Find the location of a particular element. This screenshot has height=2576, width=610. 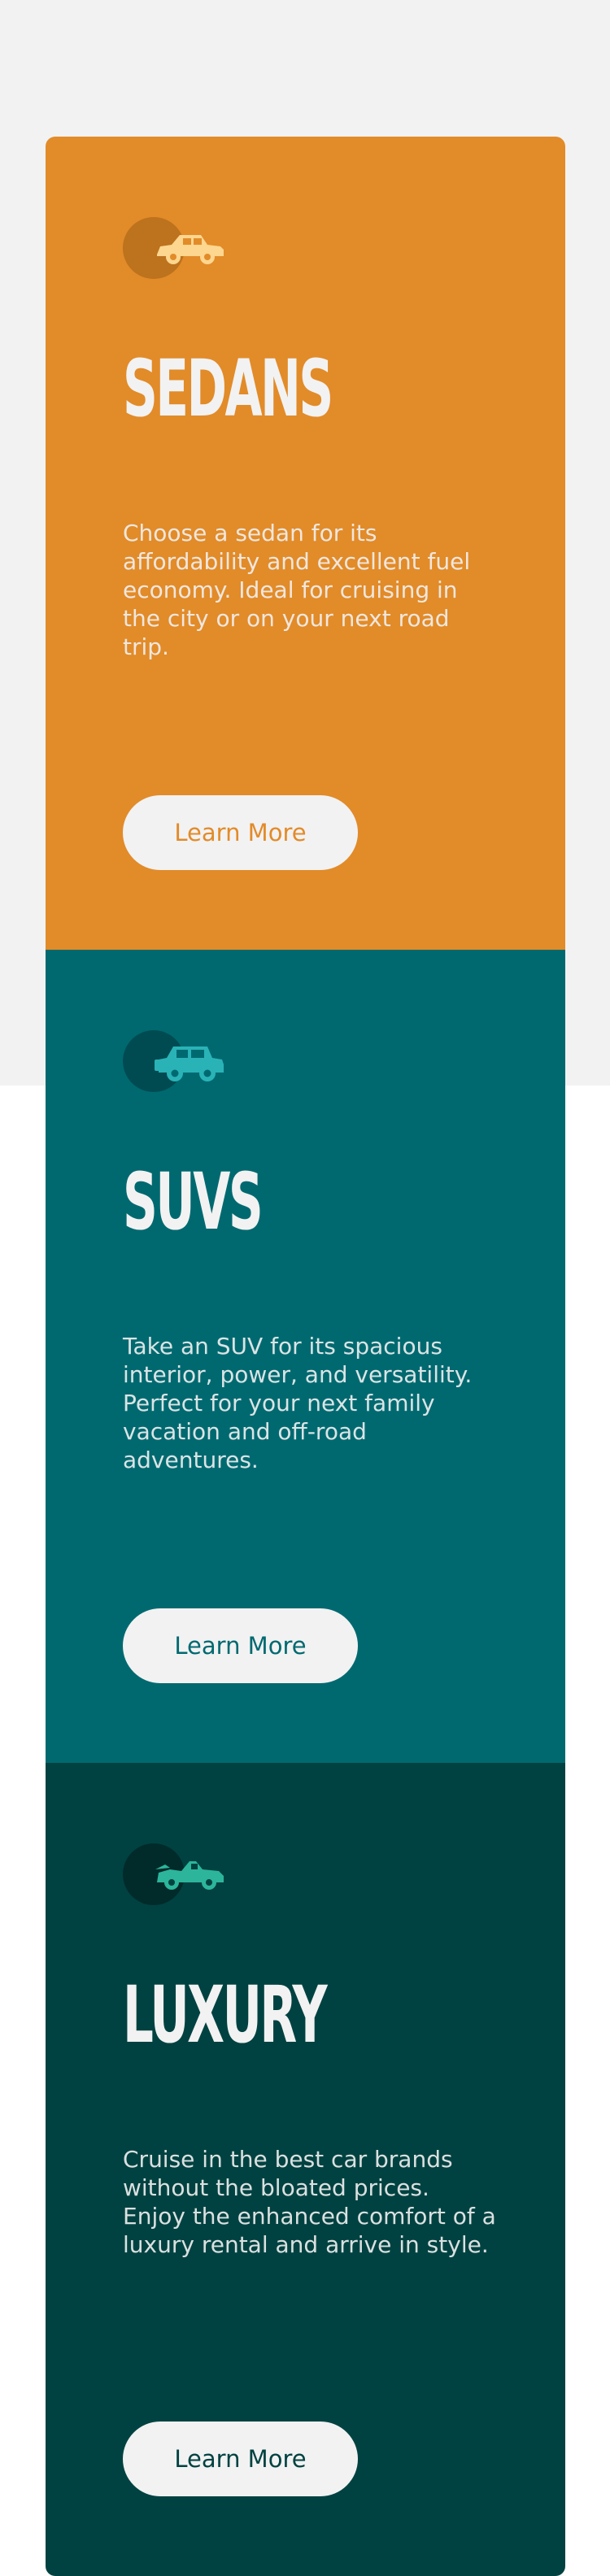

card-title: Luxury is located at coordinates (225, 2015).